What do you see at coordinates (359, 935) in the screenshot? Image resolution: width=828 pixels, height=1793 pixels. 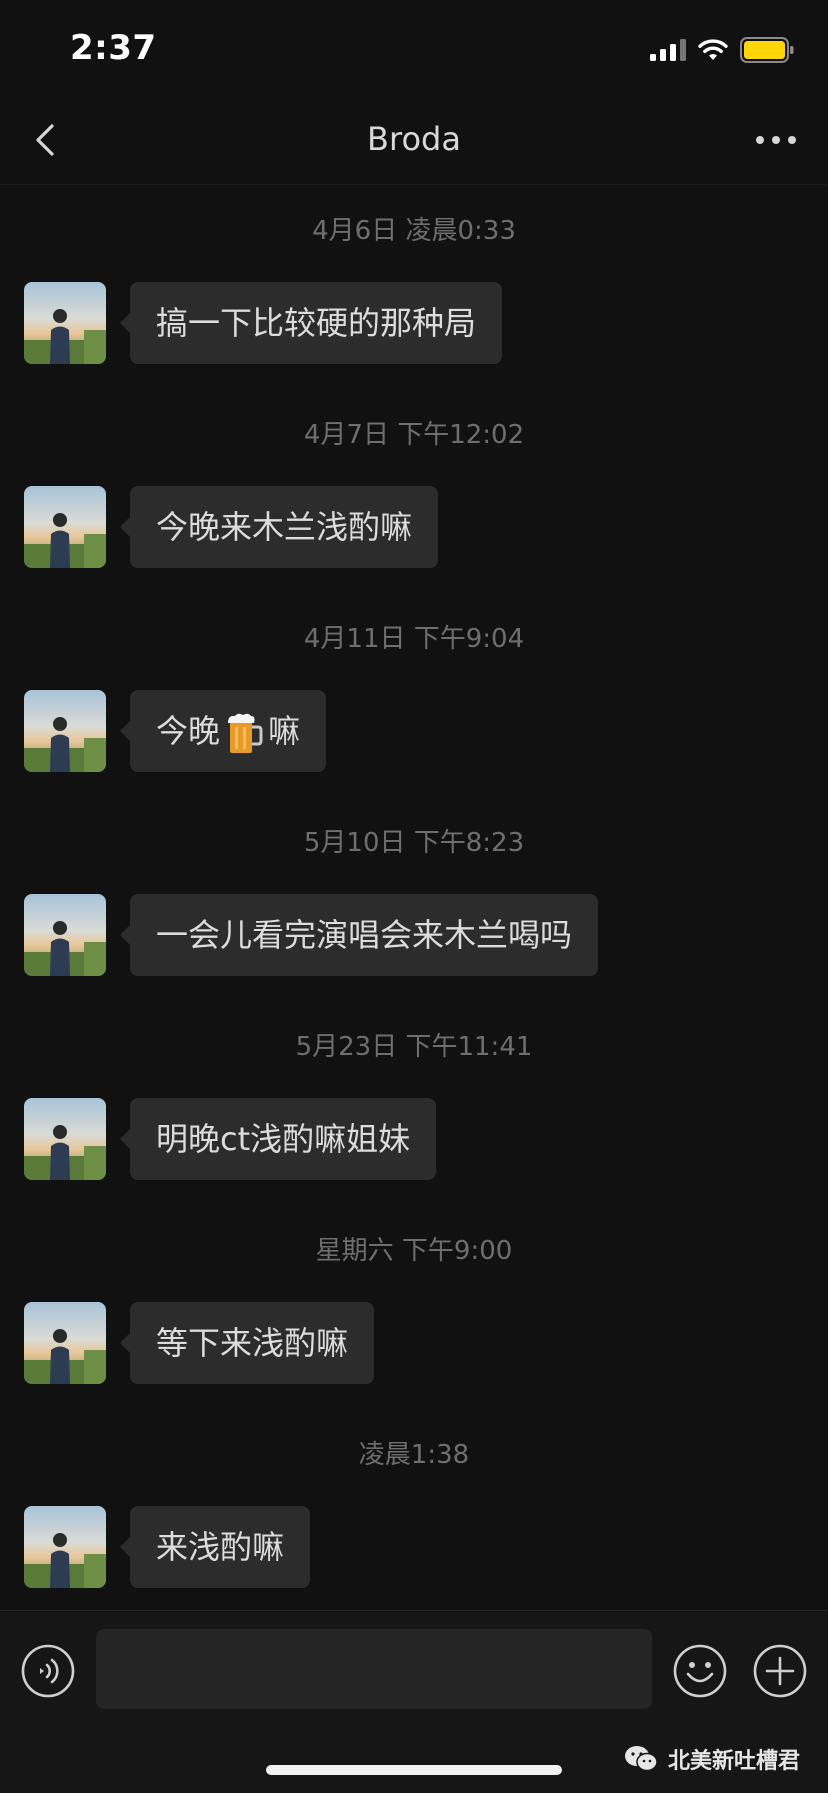 I see `message-bubble: 一会儿看完演唱会来木兰喝吗` at bounding box center [359, 935].